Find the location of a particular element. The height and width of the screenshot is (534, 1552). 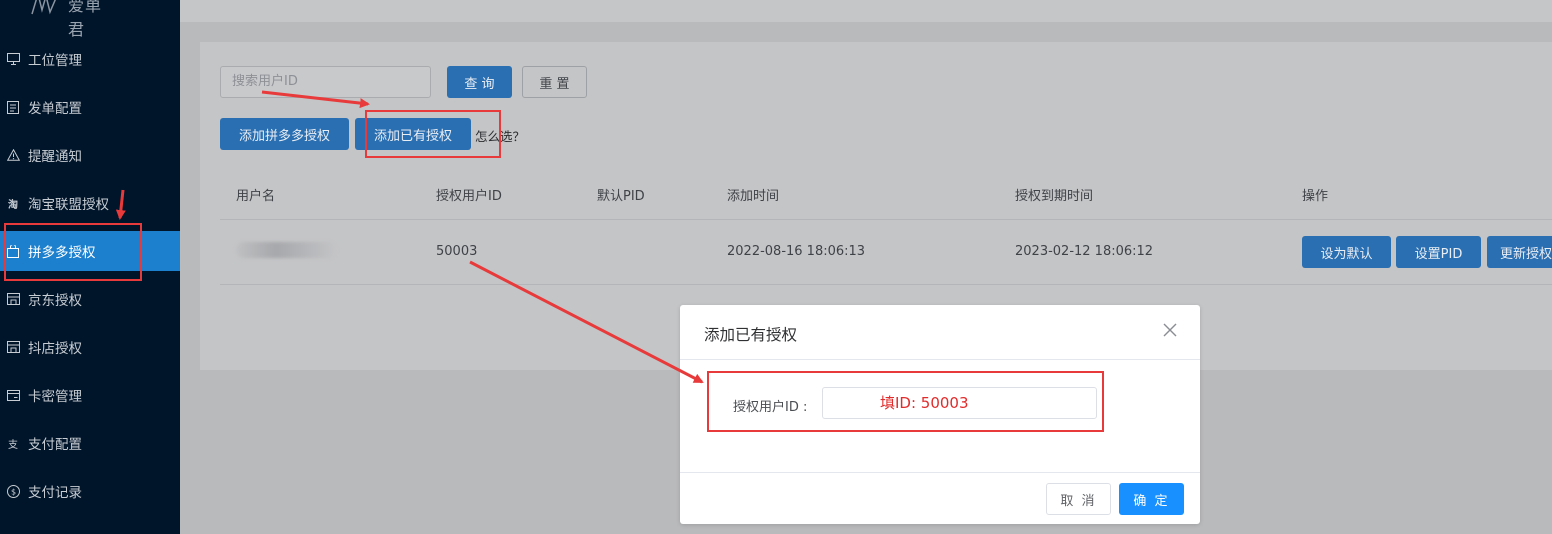

annotation-box-dialog-field is located at coordinates (905, 401).